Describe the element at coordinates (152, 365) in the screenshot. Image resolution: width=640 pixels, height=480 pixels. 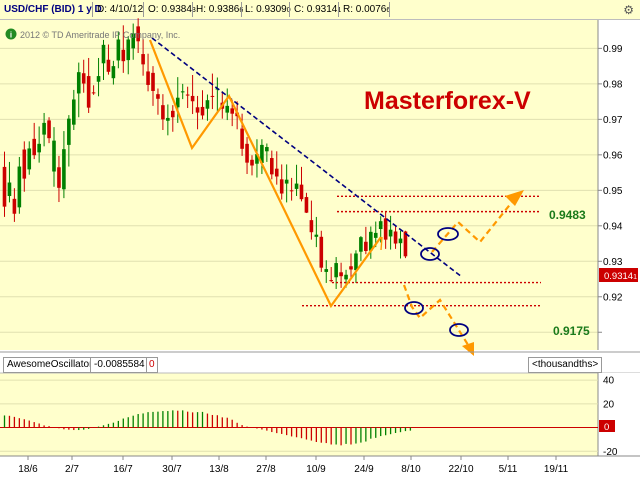
I see `indicator-zero-label: 0` at that location.